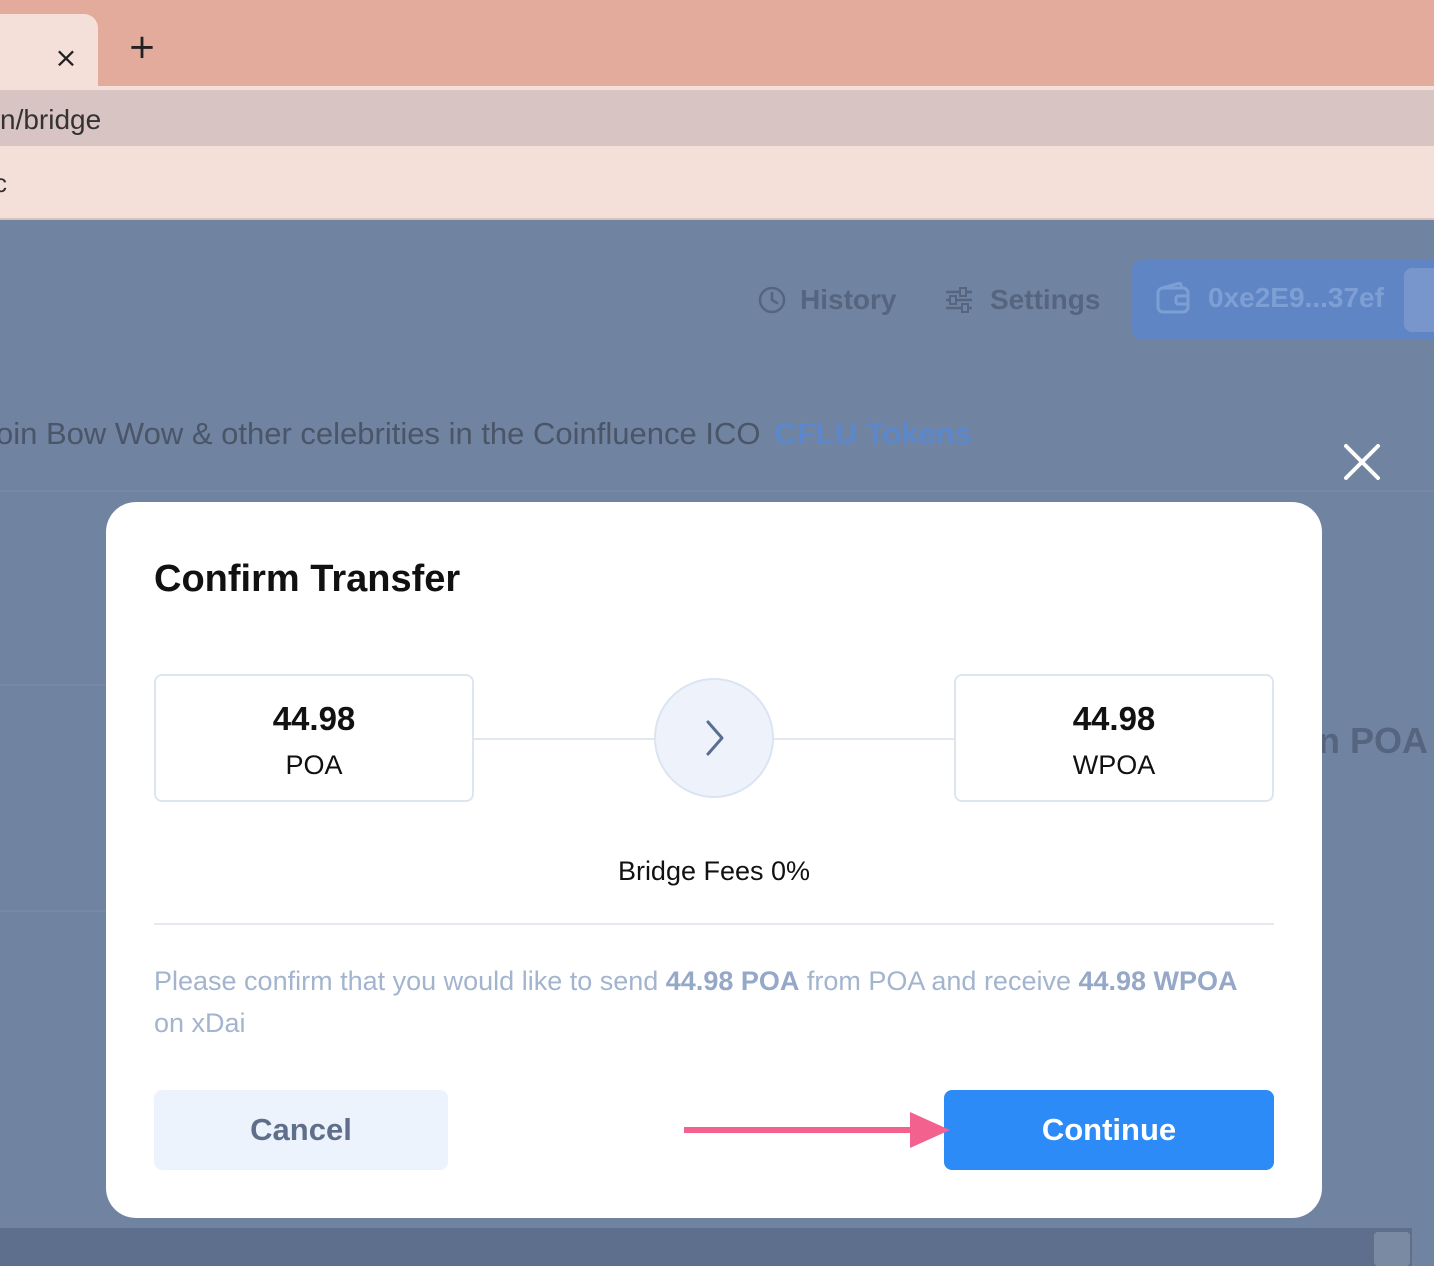  I want to click on transfer-direction, so click(714, 738).